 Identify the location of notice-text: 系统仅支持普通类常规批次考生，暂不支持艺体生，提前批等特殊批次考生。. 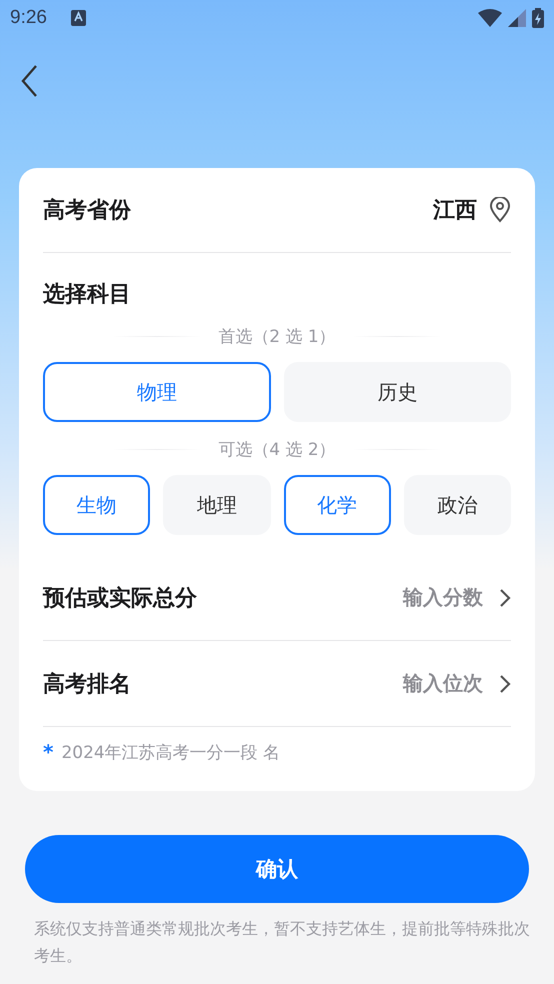
(282, 942).